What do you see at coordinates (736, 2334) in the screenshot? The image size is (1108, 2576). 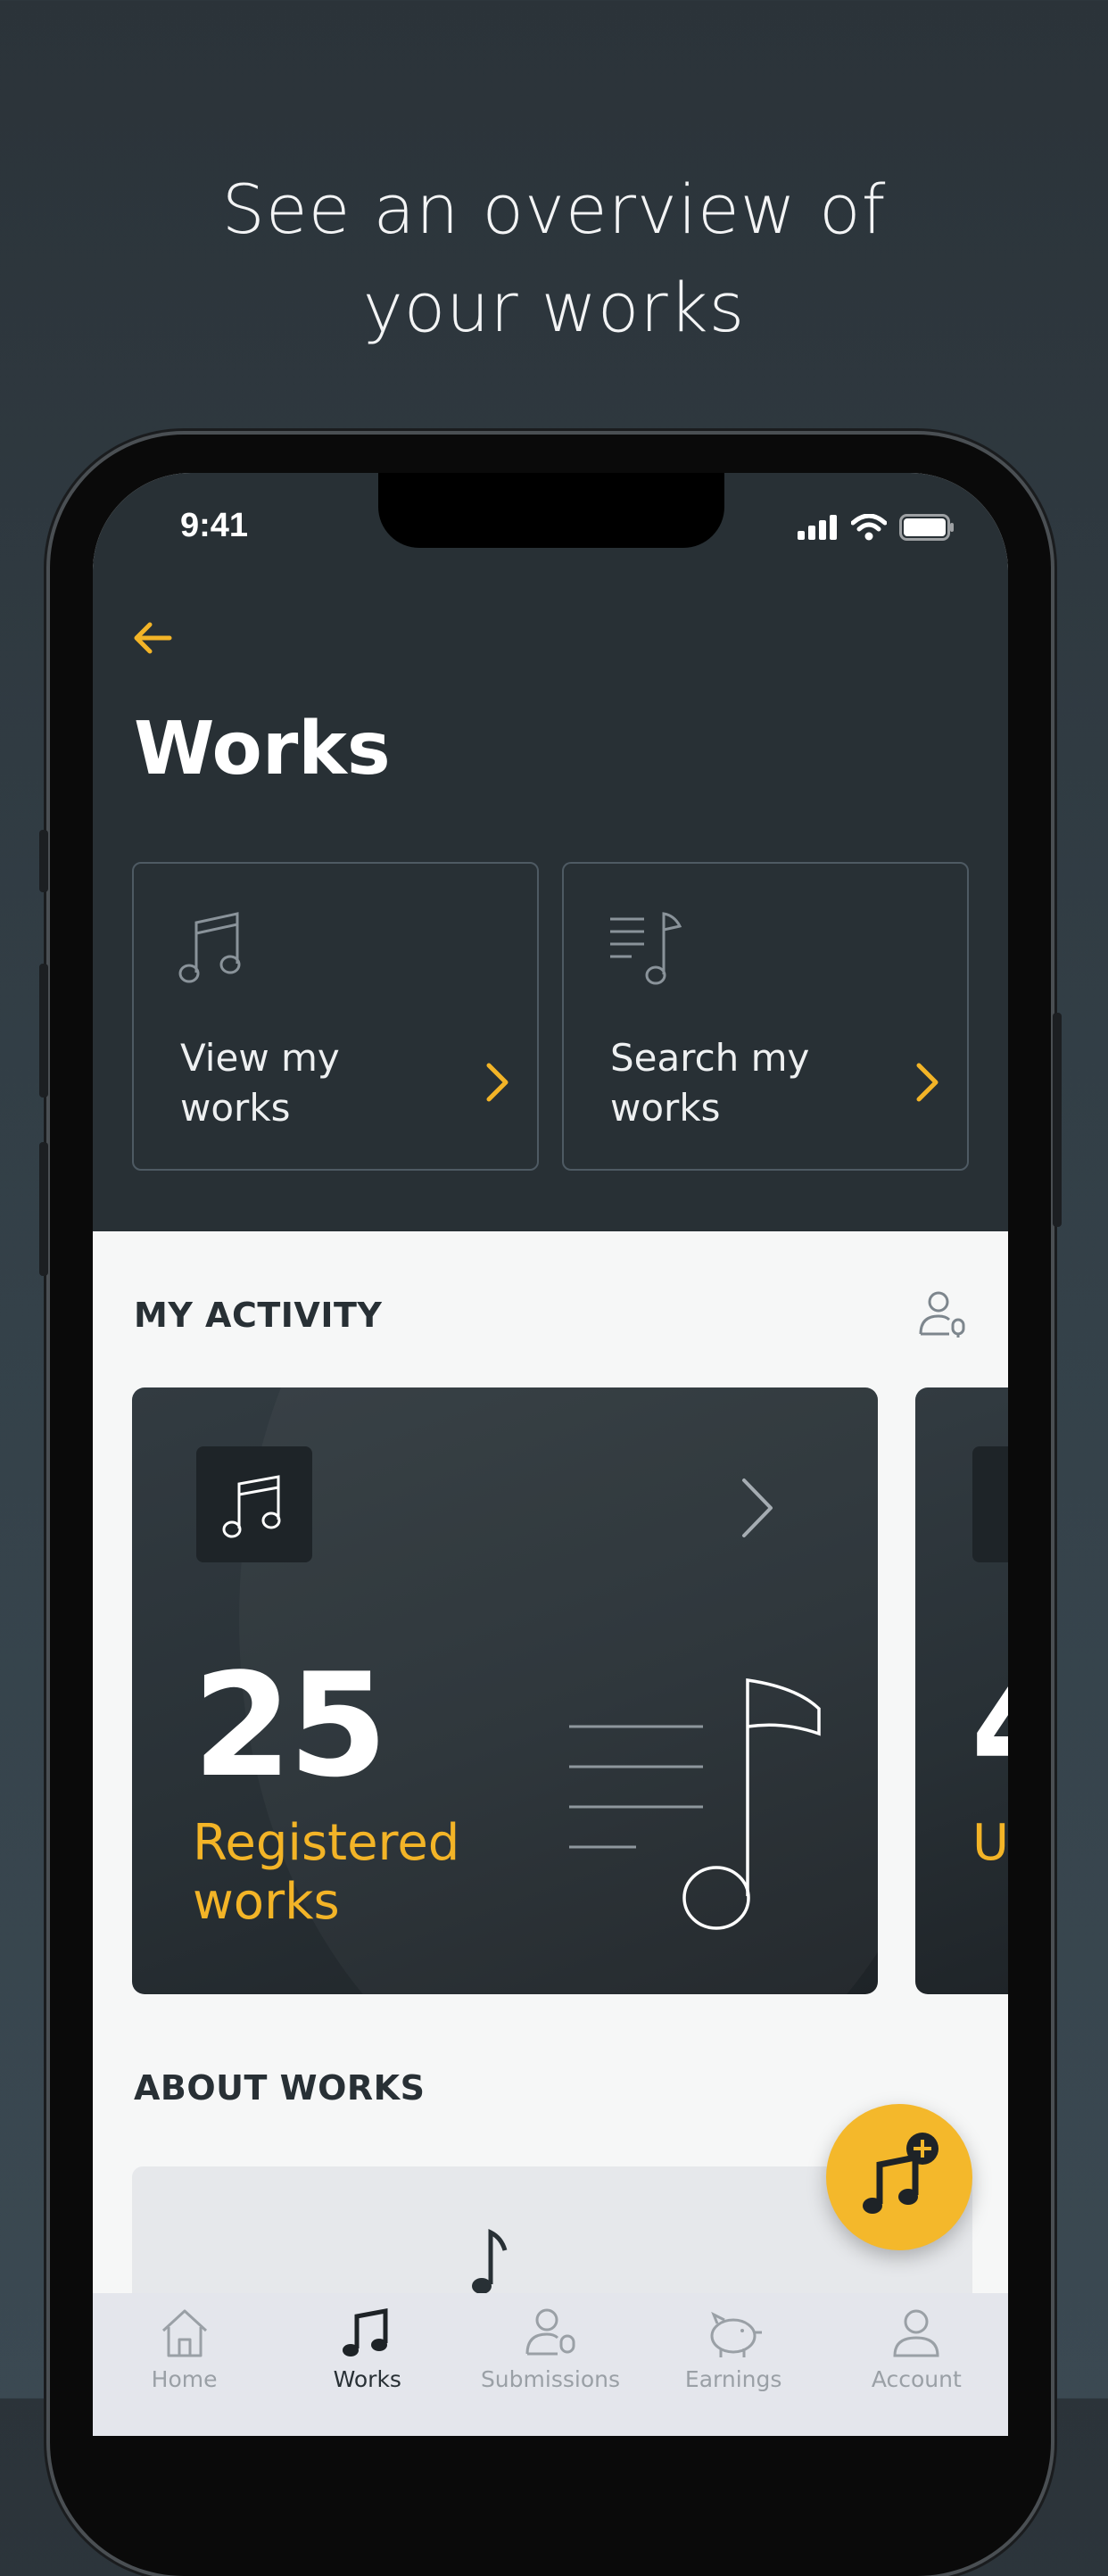 I see `piggy-bank-icon` at bounding box center [736, 2334].